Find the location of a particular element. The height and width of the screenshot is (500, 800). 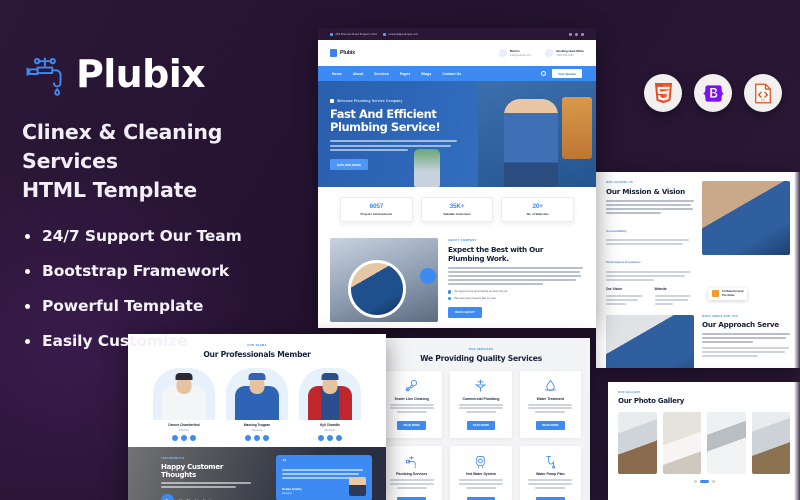

service-card: Plumbing Services READ MORE is located at coordinates (412, 473).